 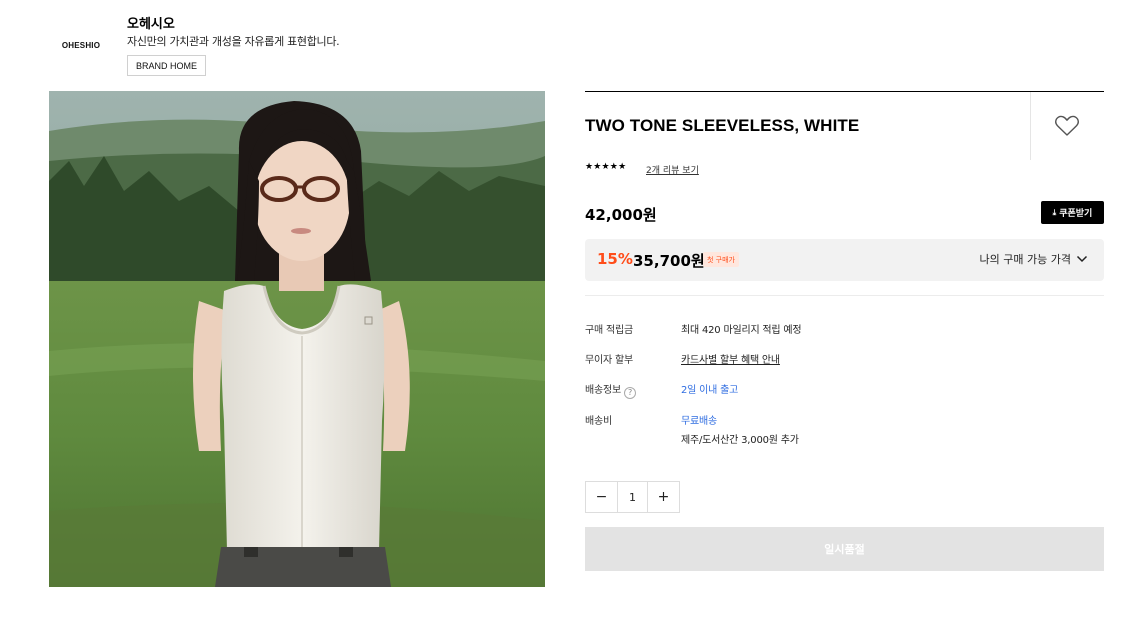 I want to click on my-price-toggle: 나의 구매 가능 가격, so click(x=1034, y=259).